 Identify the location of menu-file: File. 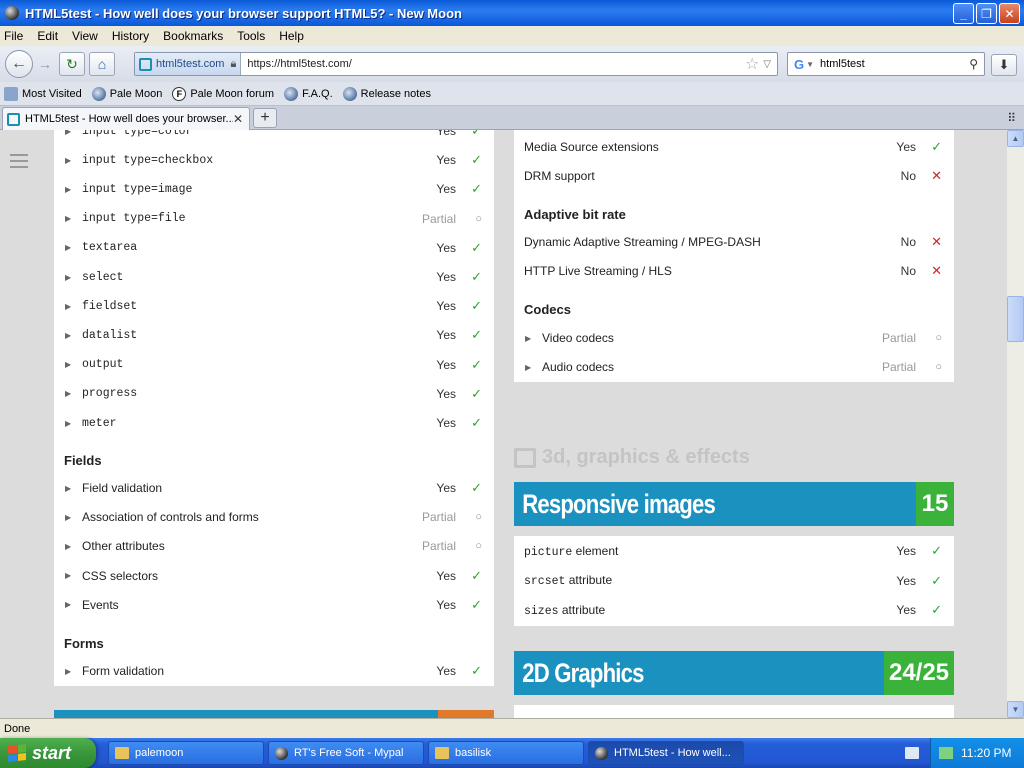
(13, 36).